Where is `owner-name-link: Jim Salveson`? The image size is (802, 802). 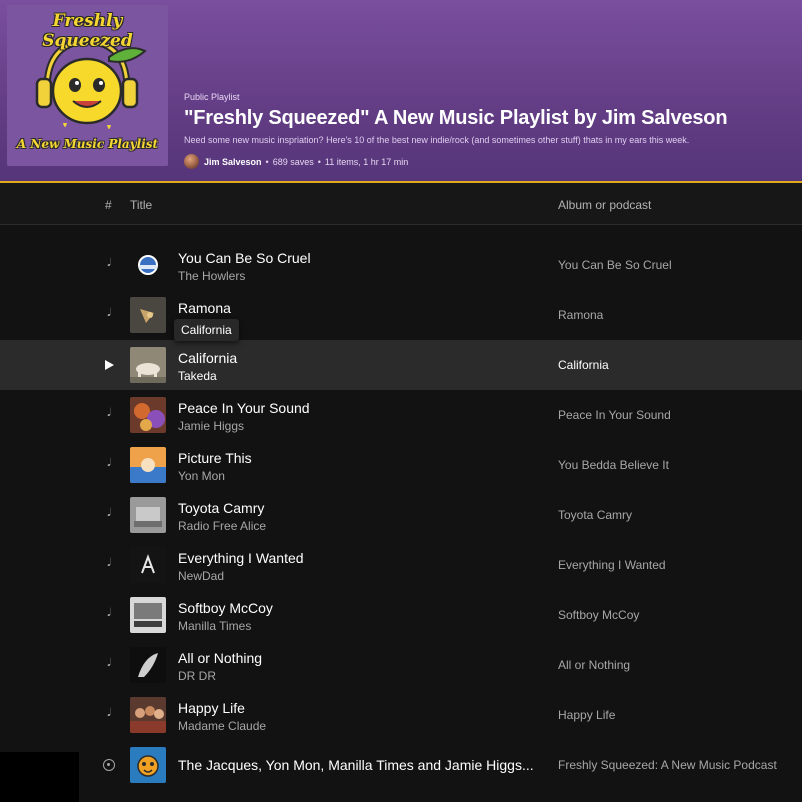
owner-name-link: Jim Salveson is located at coordinates (233, 162).